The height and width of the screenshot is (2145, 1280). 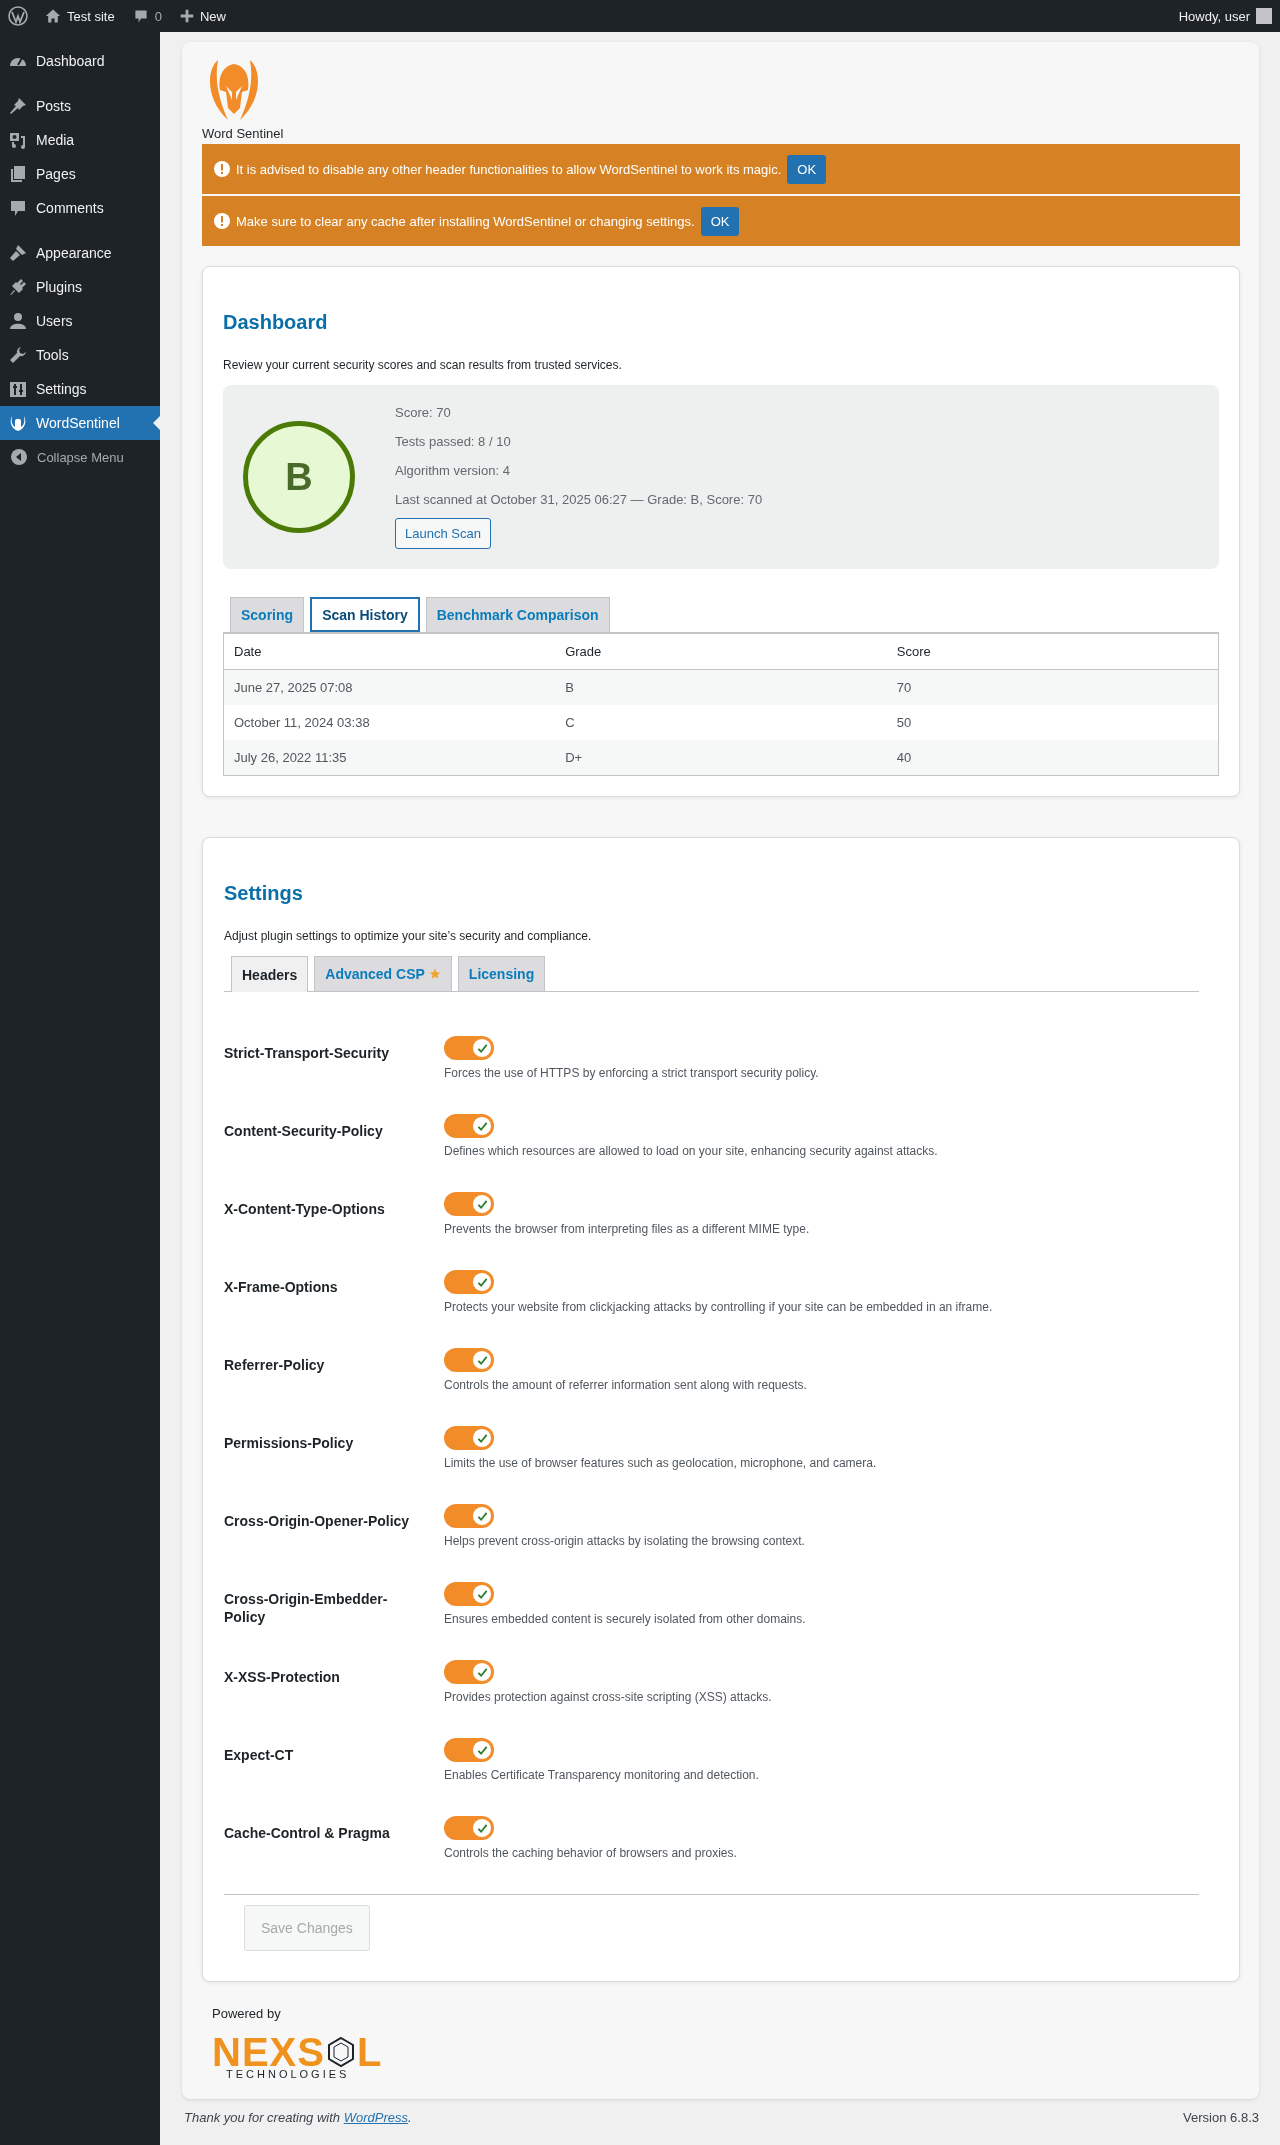 I want to click on plus-icon, so click(x=186, y=16).